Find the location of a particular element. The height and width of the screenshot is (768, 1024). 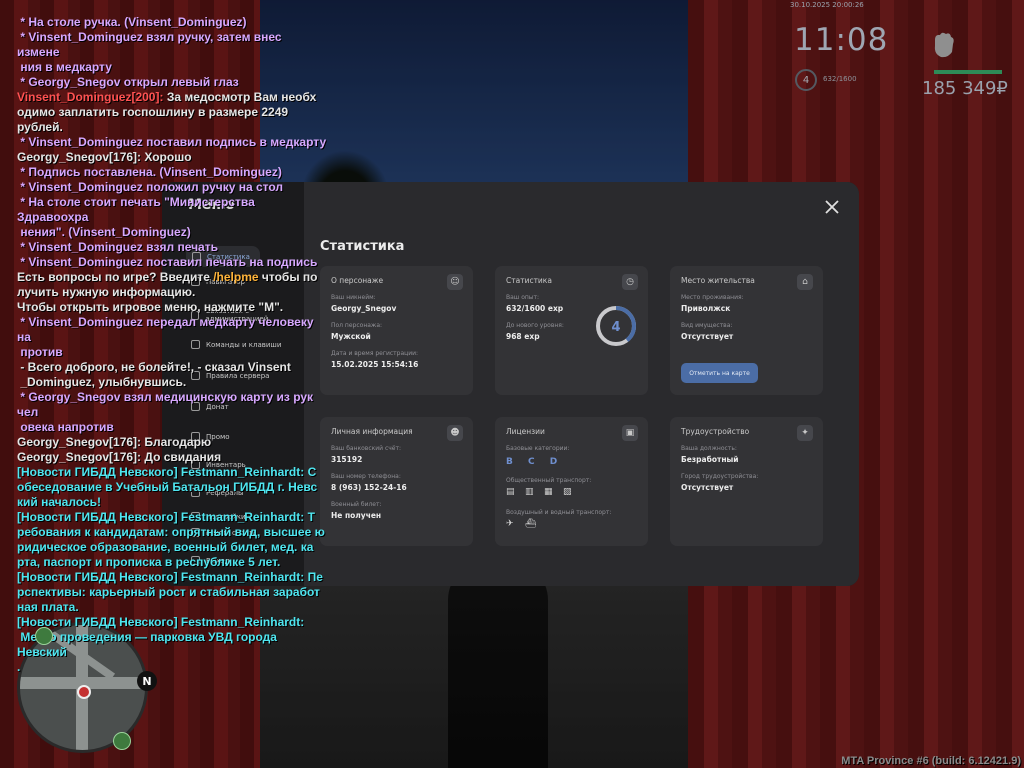

military-label: Военный билет: is located at coordinates (356, 504).